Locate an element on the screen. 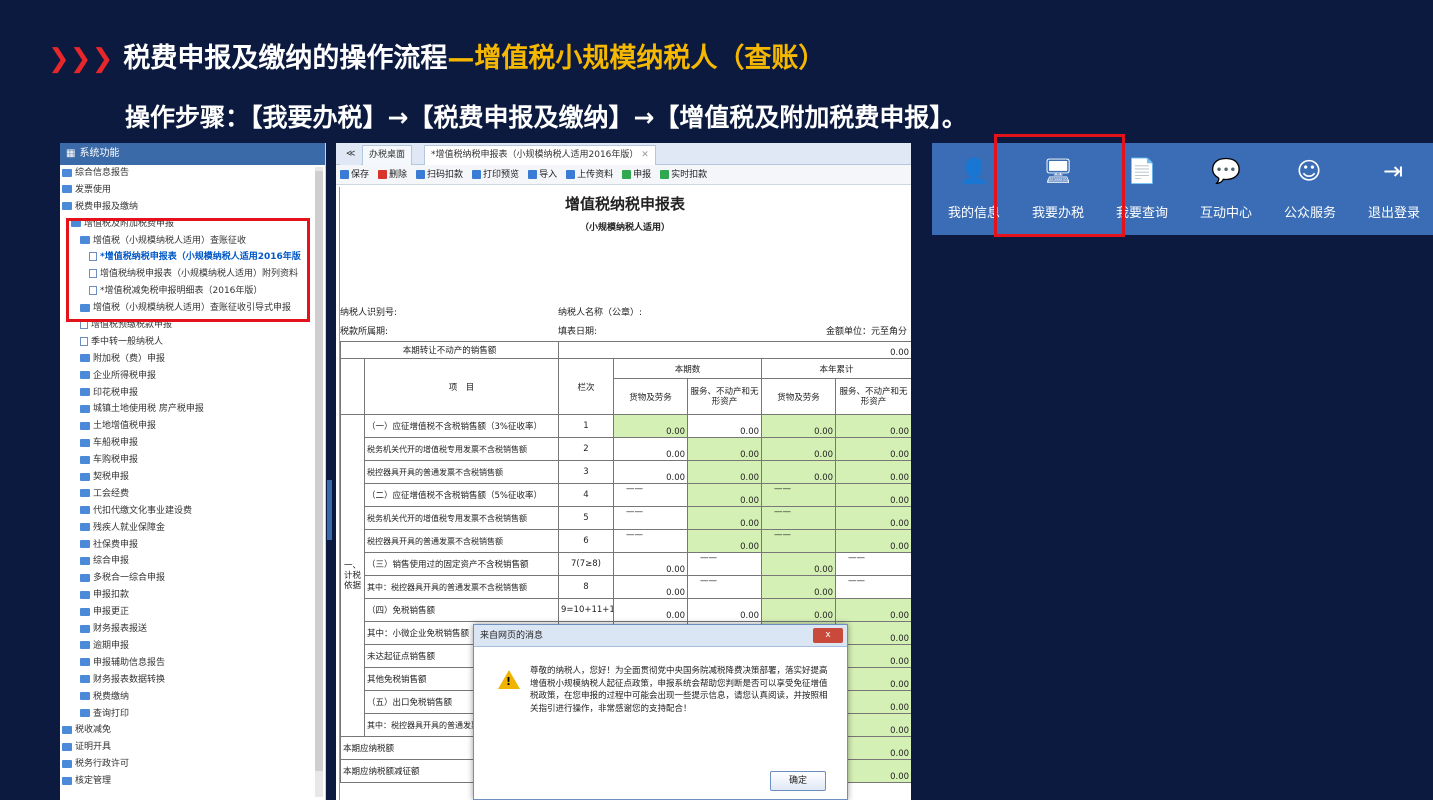  table-row: （四）免税销售额9=10+11+120.000.000.000.00 is located at coordinates (626, 610).